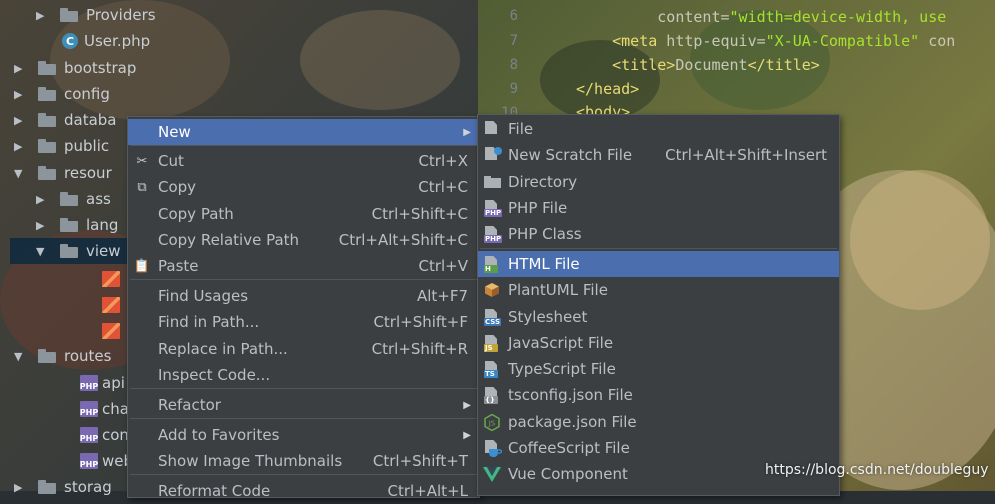  I want to click on directory-icon, so click(493, 182).